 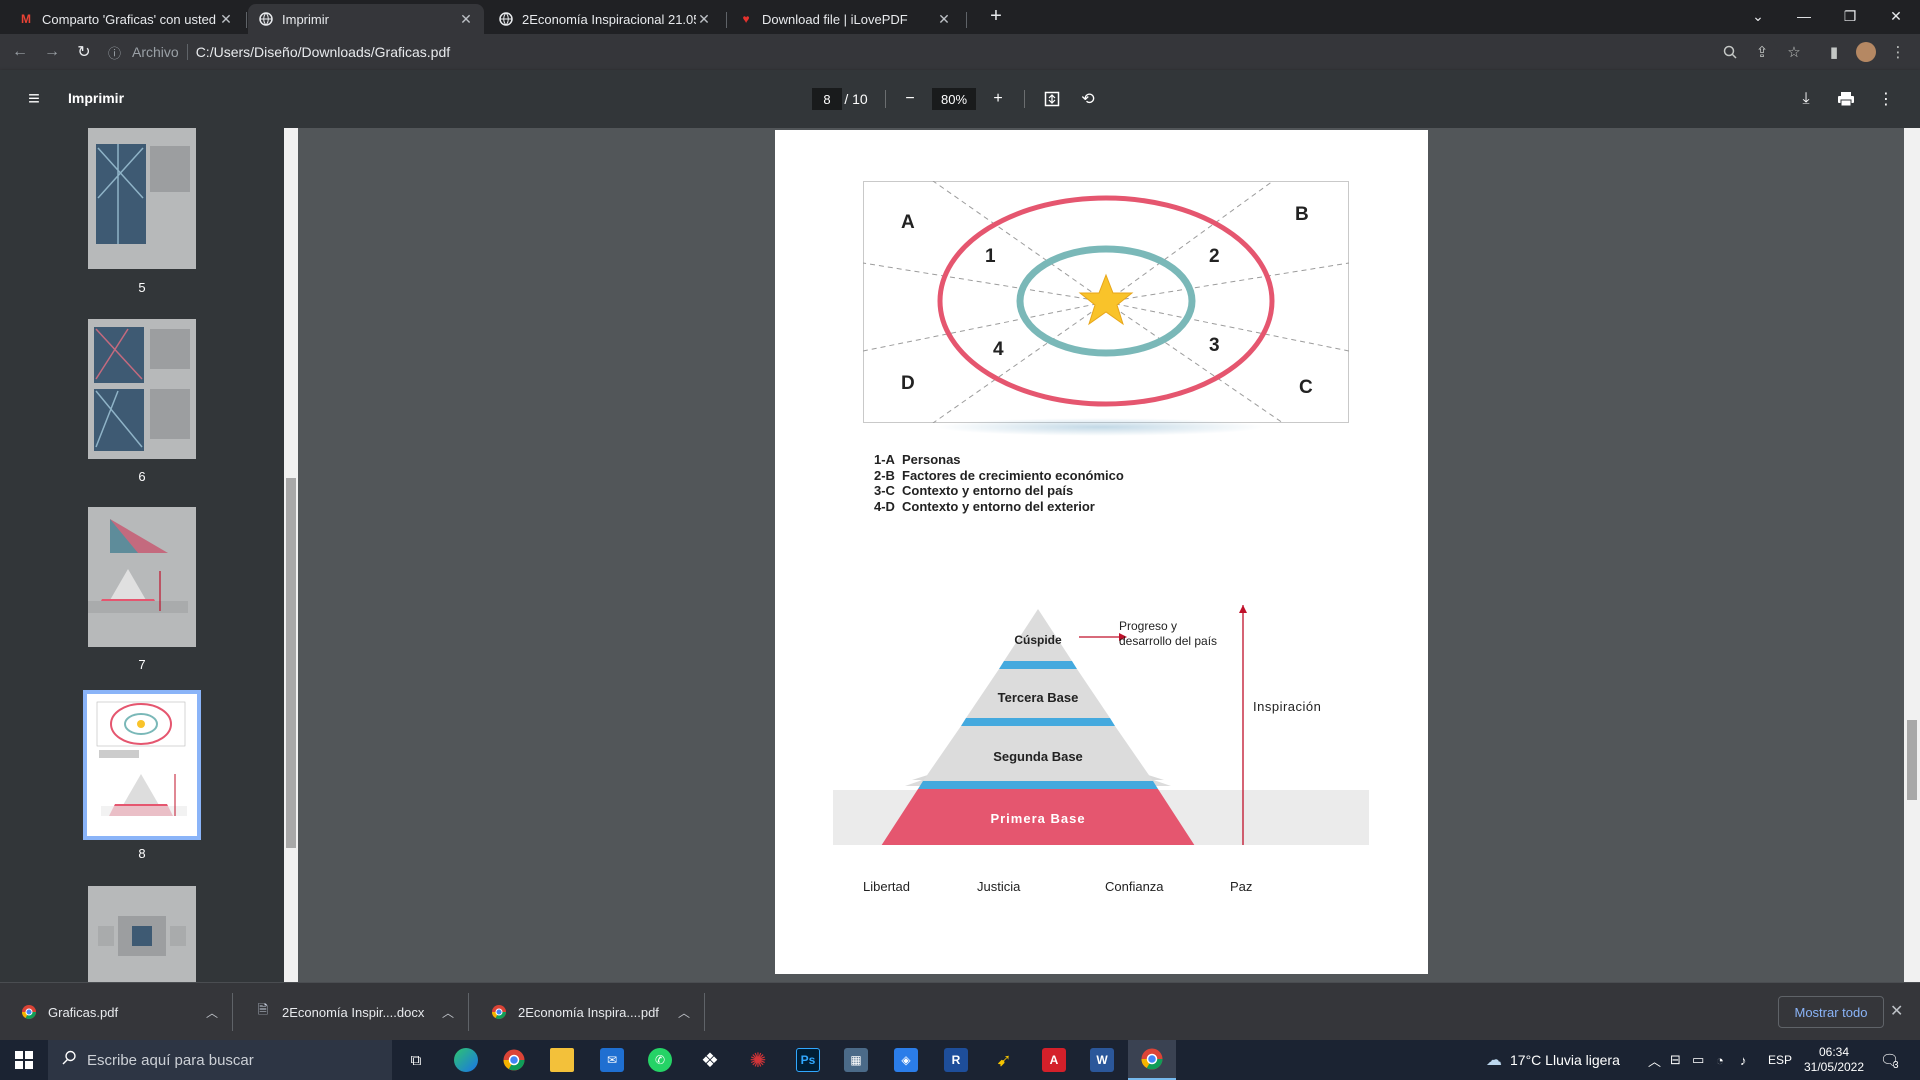 I want to click on file-explorer-icon, so click(x=562, y=1060).